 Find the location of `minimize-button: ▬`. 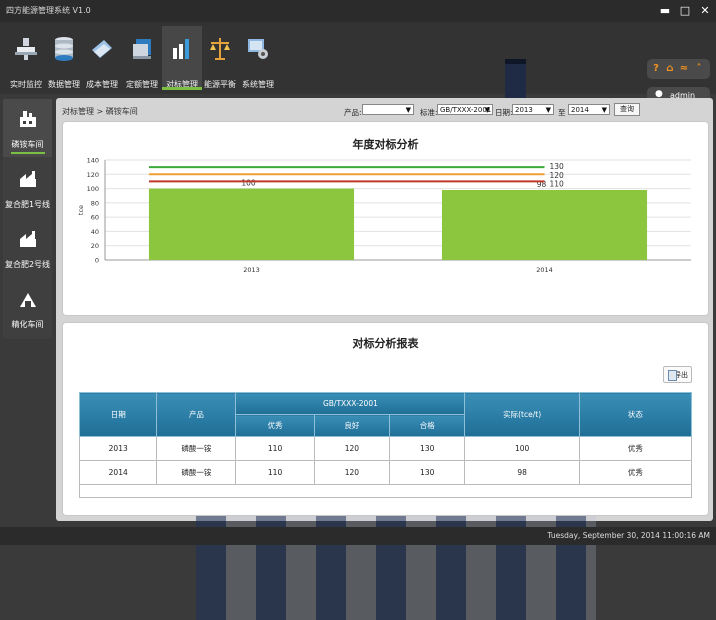

minimize-button: ▬ is located at coordinates (665, 11).